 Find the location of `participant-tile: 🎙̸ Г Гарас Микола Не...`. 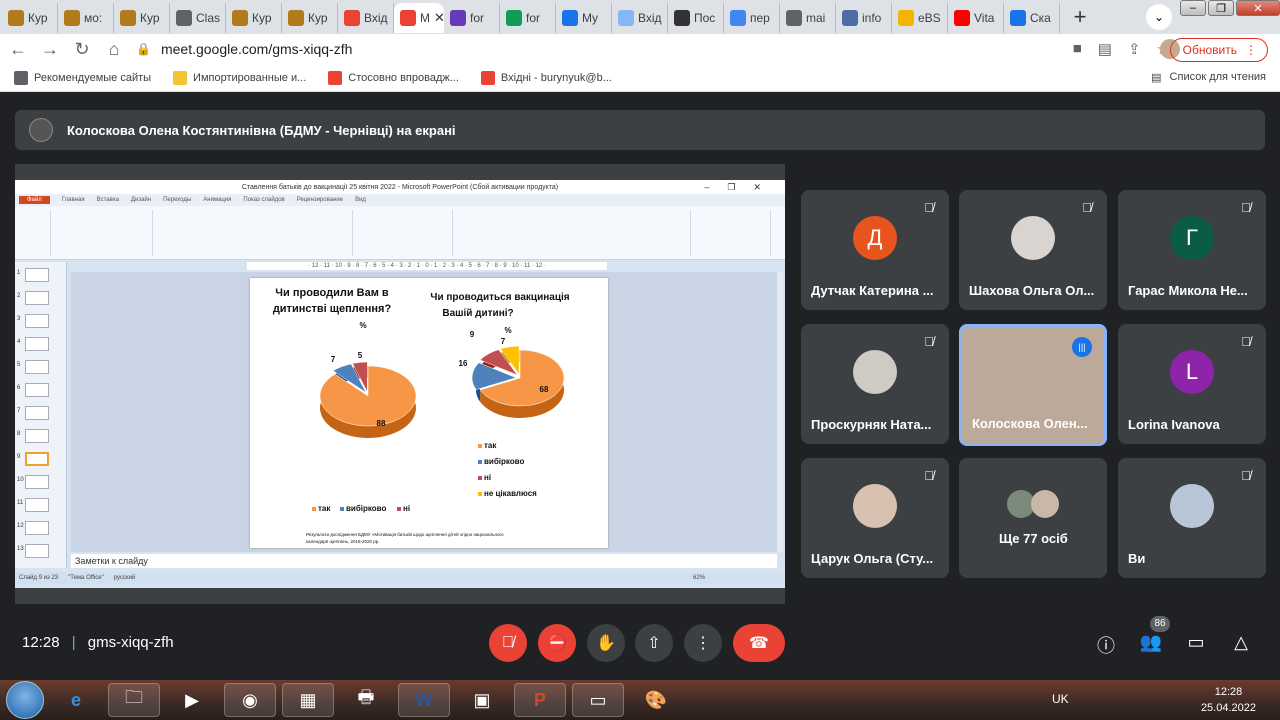

participant-tile: 🎙̸ Г Гарас Микола Не... is located at coordinates (1192, 250).